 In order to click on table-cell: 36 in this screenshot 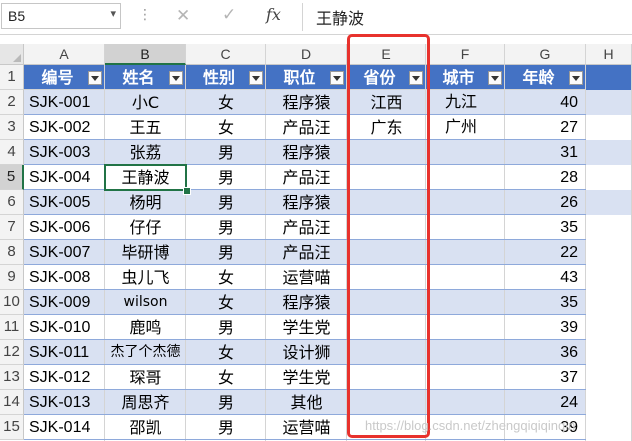, I will do `click(545, 352)`.